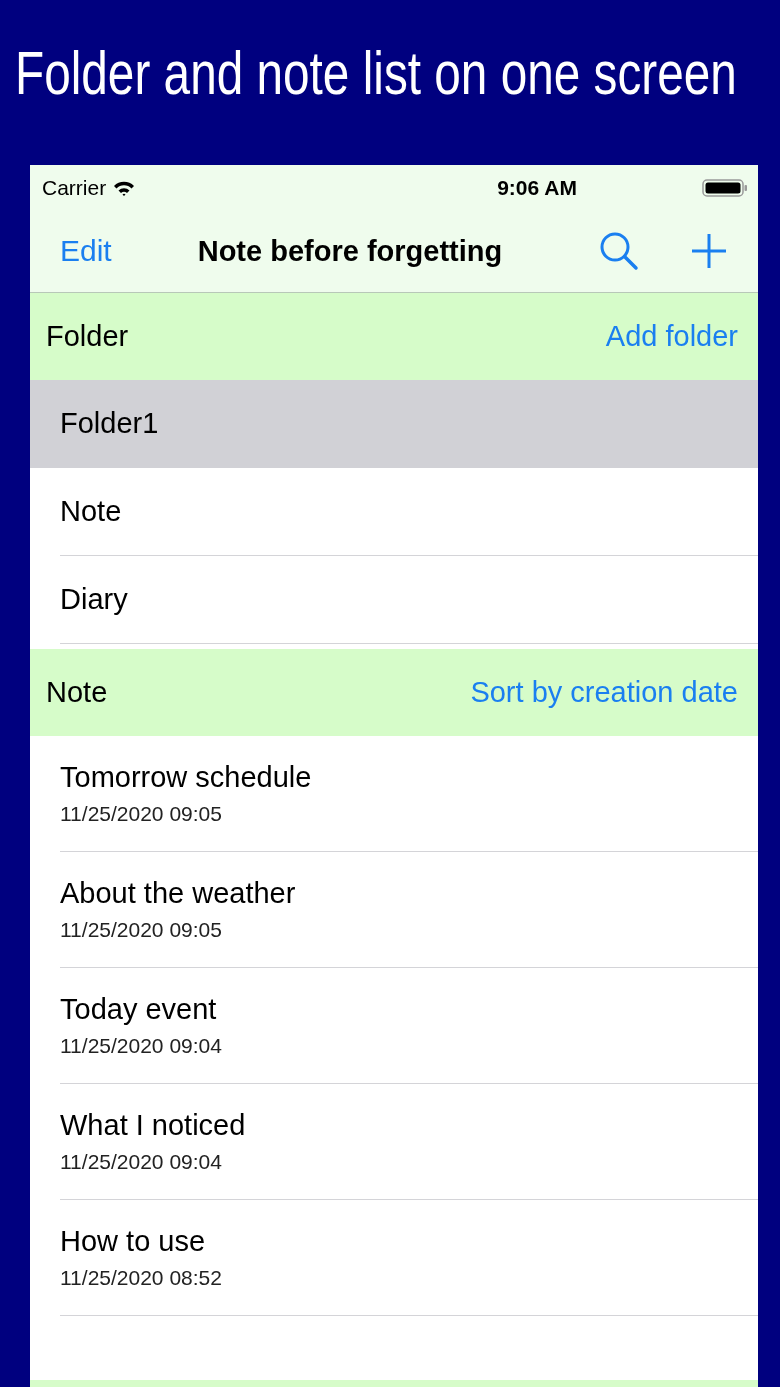 The image size is (780, 1387). Describe the element at coordinates (394, 424) in the screenshot. I see `folder-row: Folder1` at that location.